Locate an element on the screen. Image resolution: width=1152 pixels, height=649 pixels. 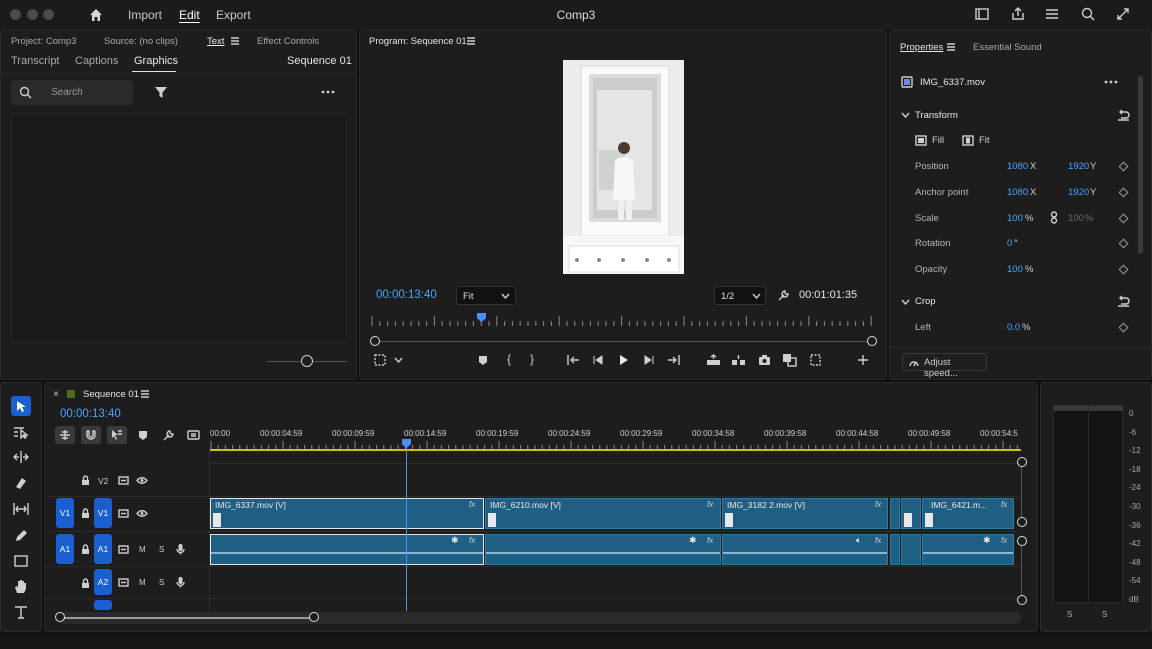
audio-tracks-scroll-handle-bottom is located at coordinates (1022, 600).